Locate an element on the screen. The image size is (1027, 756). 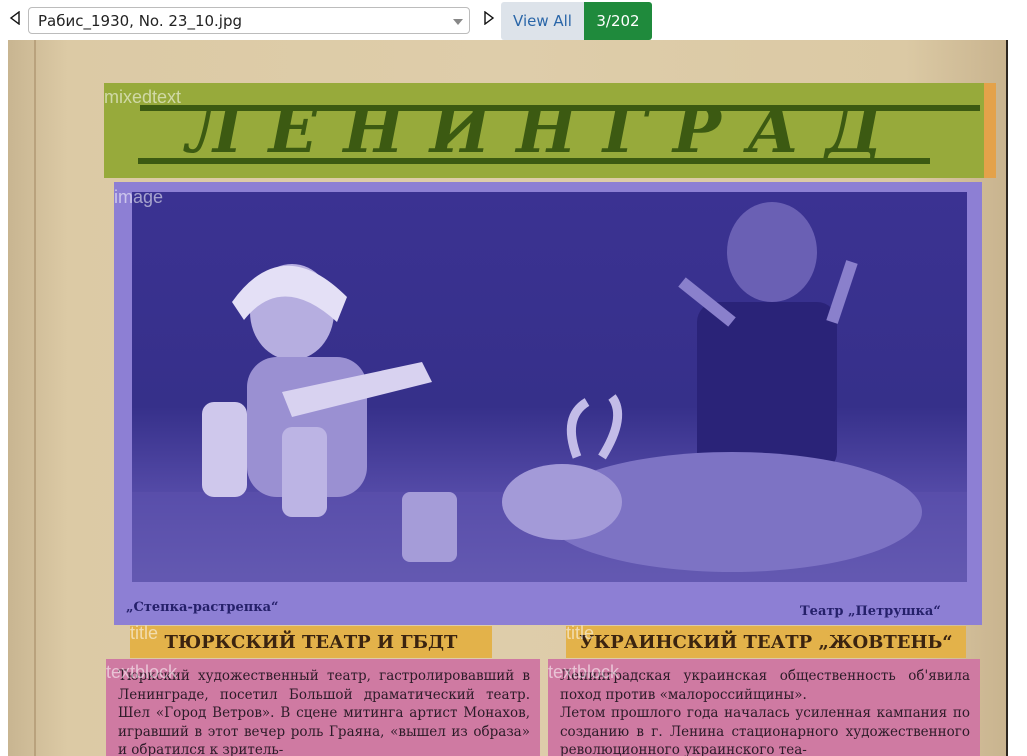
file-select: Рабис_1930, No. 23_10.jpg is located at coordinates (249, 20).